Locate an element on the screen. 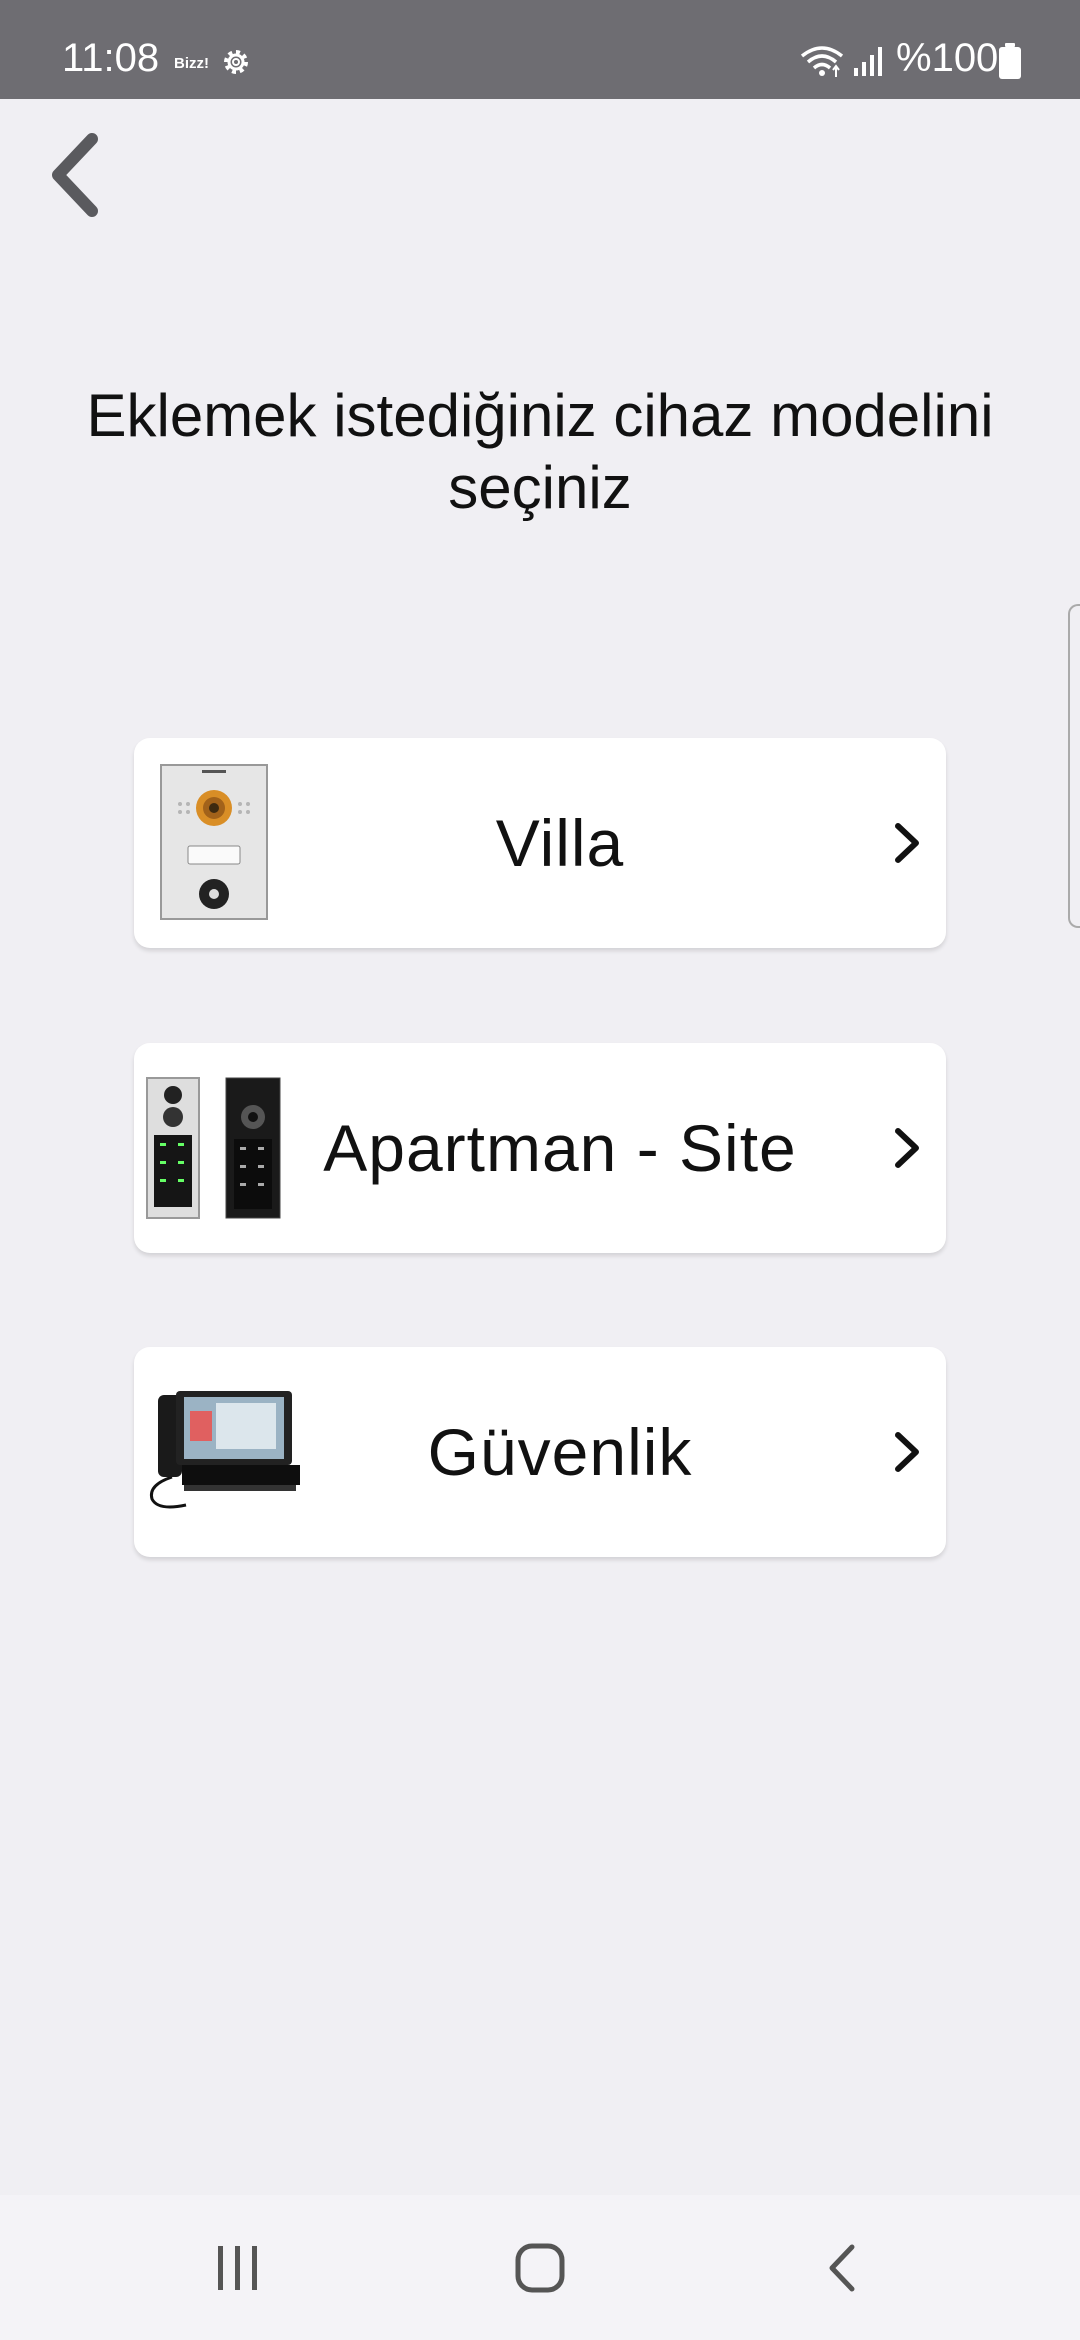 This screenshot has width=1080, height=2340. back-button is located at coordinates (80, 175).